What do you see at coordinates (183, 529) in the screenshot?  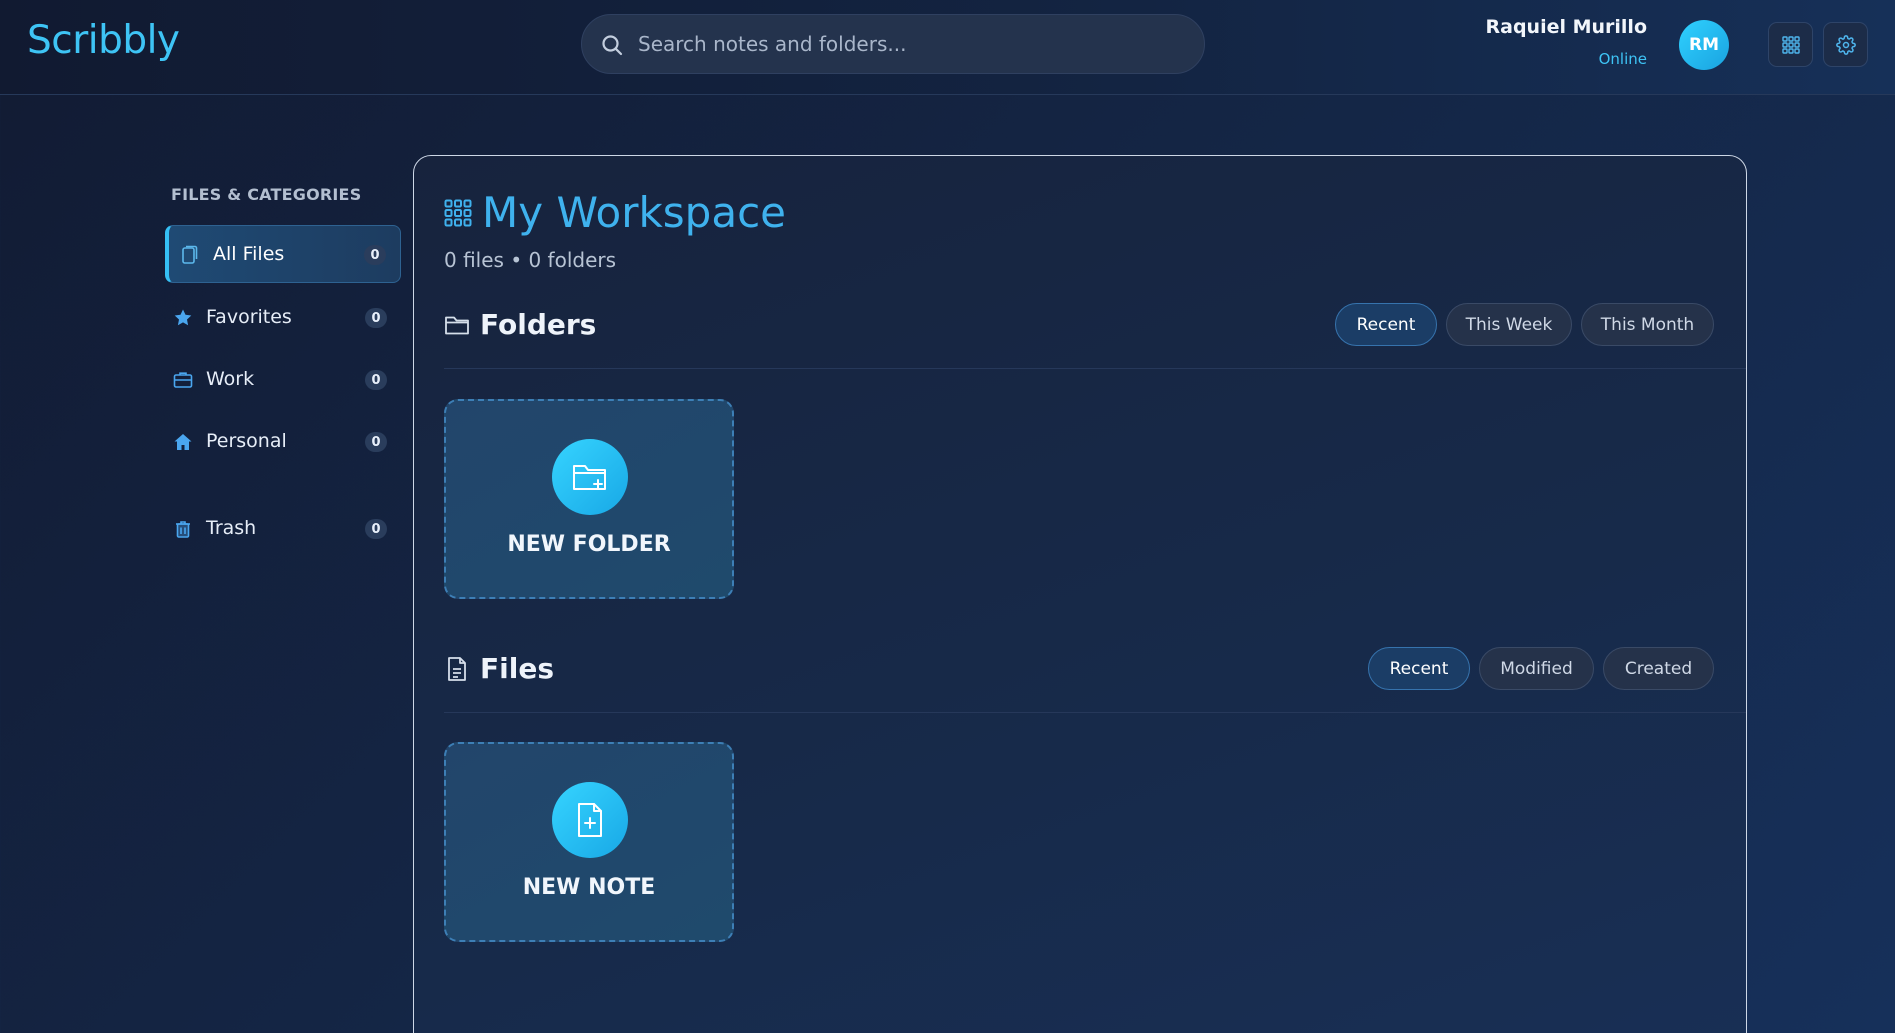 I see `trash-icon` at bounding box center [183, 529].